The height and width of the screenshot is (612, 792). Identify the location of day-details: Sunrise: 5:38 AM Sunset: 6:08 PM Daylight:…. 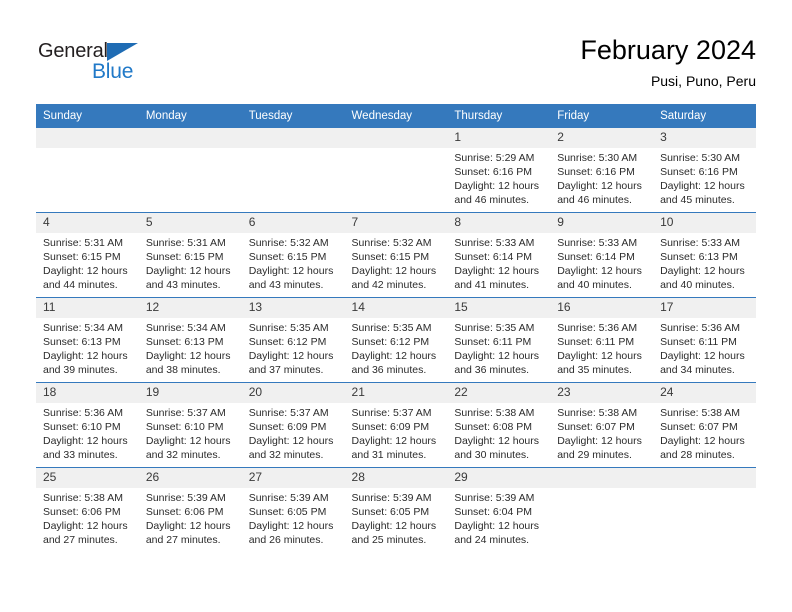
(498, 432).